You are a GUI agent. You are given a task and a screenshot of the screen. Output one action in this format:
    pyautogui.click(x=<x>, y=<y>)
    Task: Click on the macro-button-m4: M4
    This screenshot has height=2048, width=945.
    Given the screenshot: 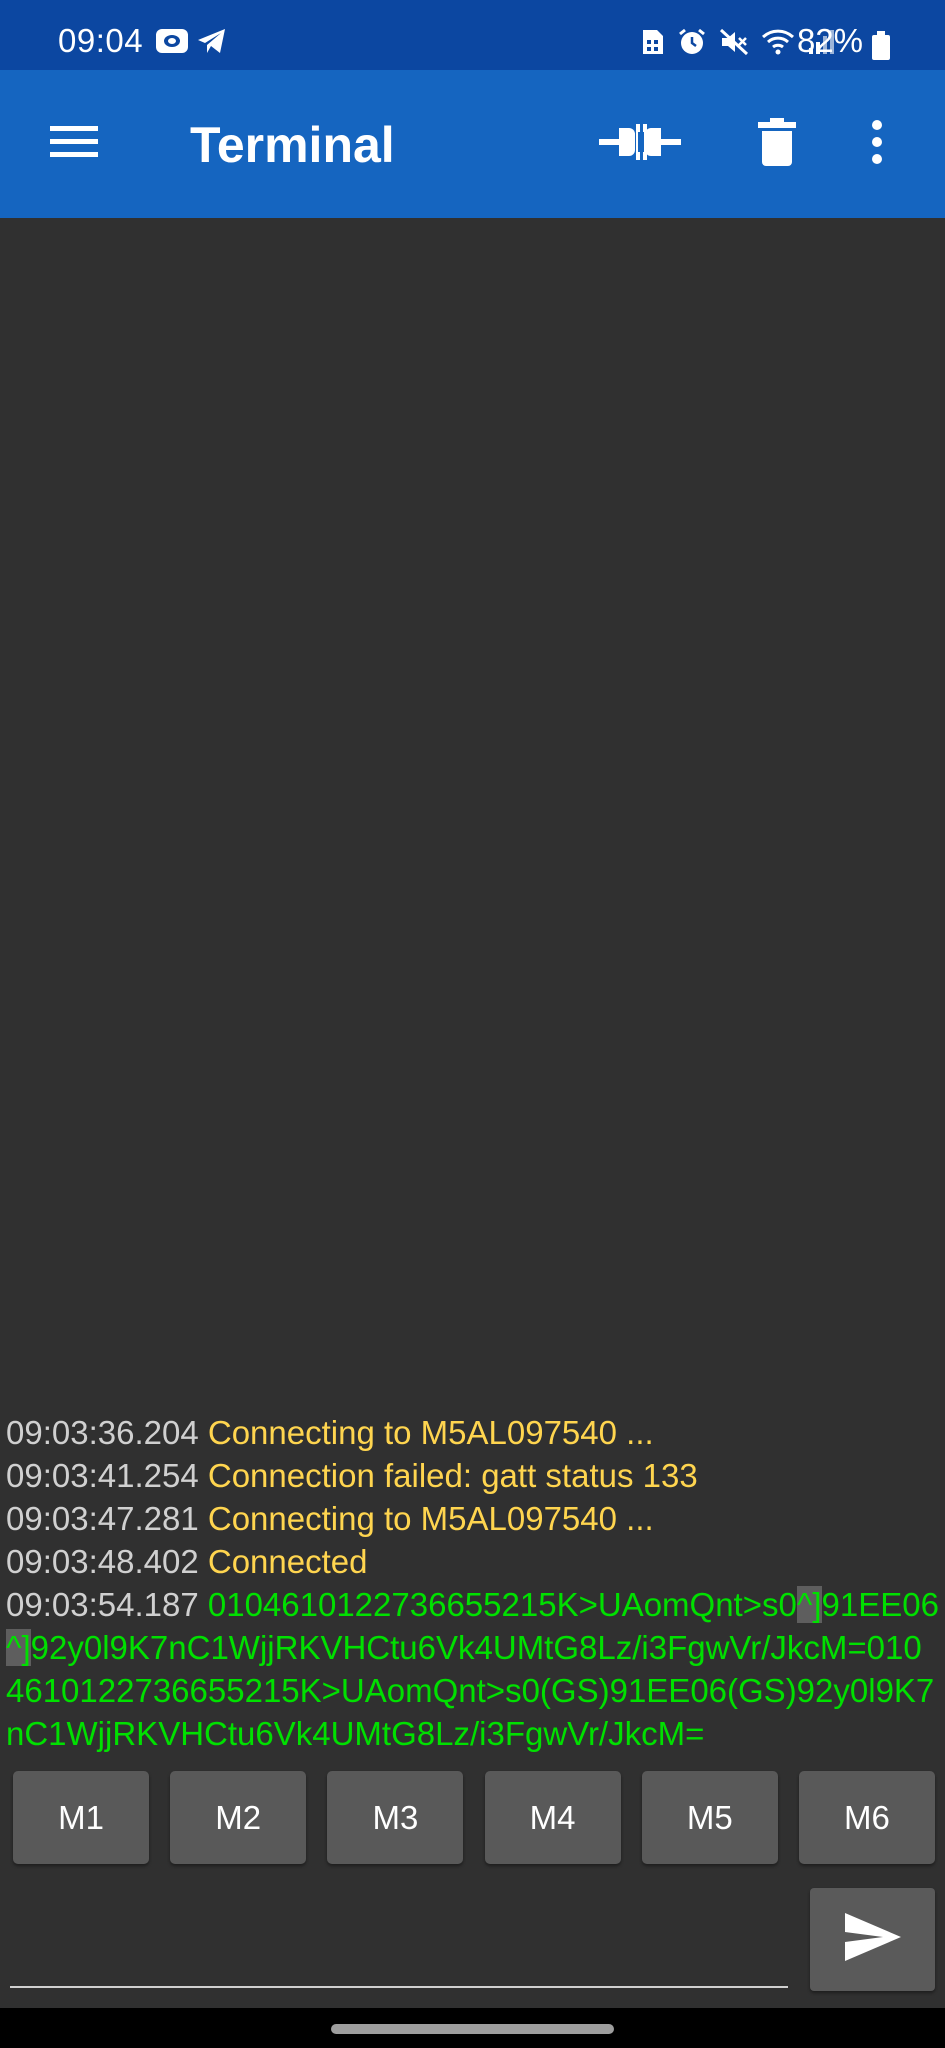 What is the action you would take?
    pyautogui.click(x=552, y=1817)
    